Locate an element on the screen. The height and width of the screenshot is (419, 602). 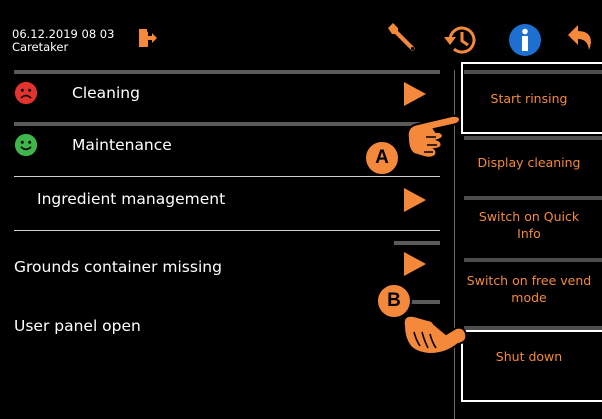
highlight-frame-a is located at coordinates (531, 98).